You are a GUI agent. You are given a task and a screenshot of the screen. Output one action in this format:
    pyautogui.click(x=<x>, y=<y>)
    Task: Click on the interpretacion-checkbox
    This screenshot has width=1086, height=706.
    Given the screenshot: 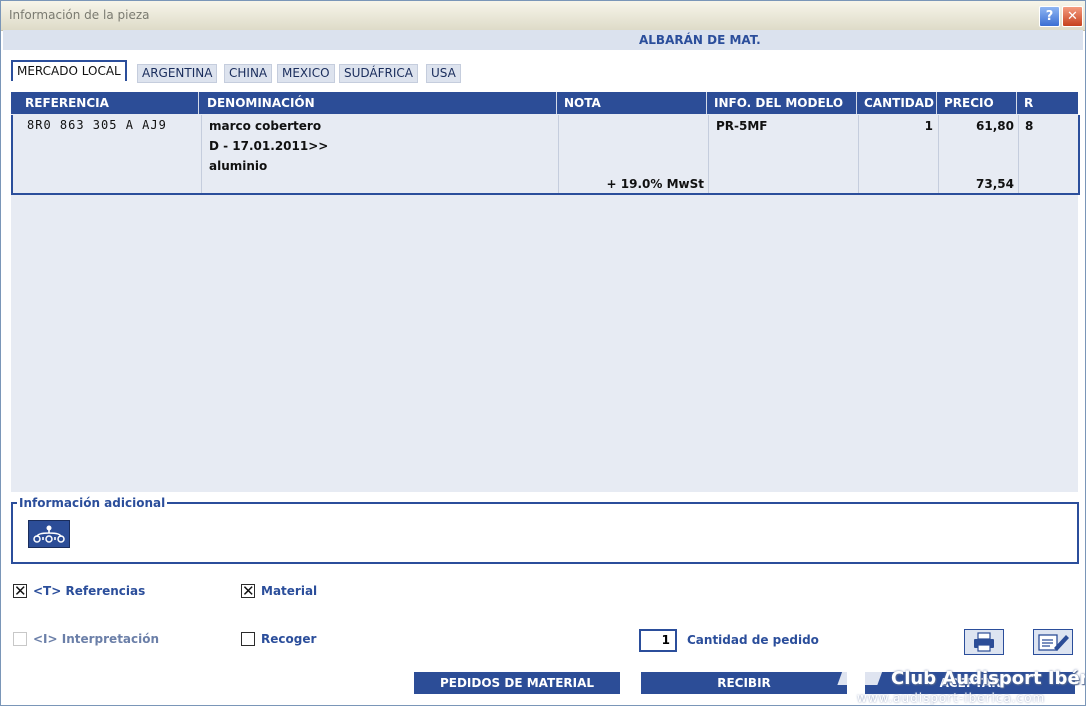 What is the action you would take?
    pyautogui.click(x=20, y=639)
    